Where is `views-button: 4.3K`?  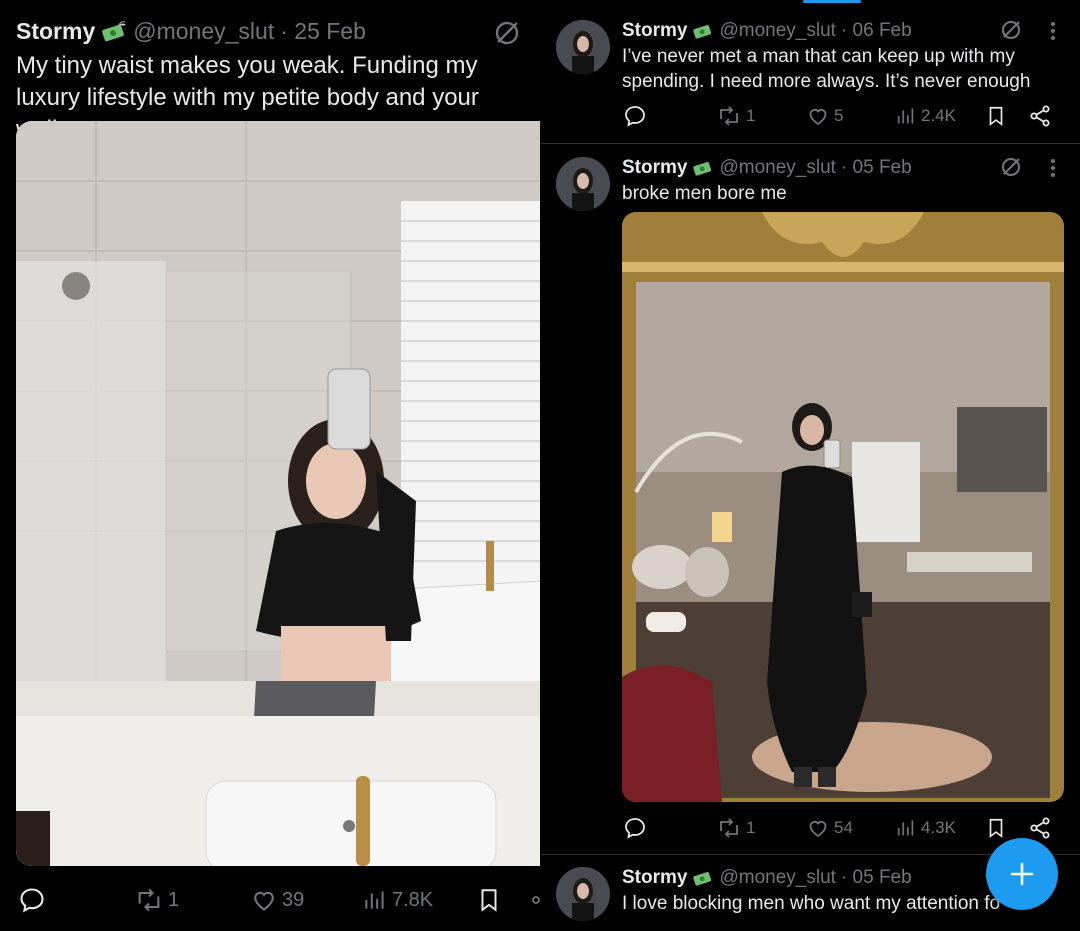
views-button: 4.3K is located at coordinates (925, 828).